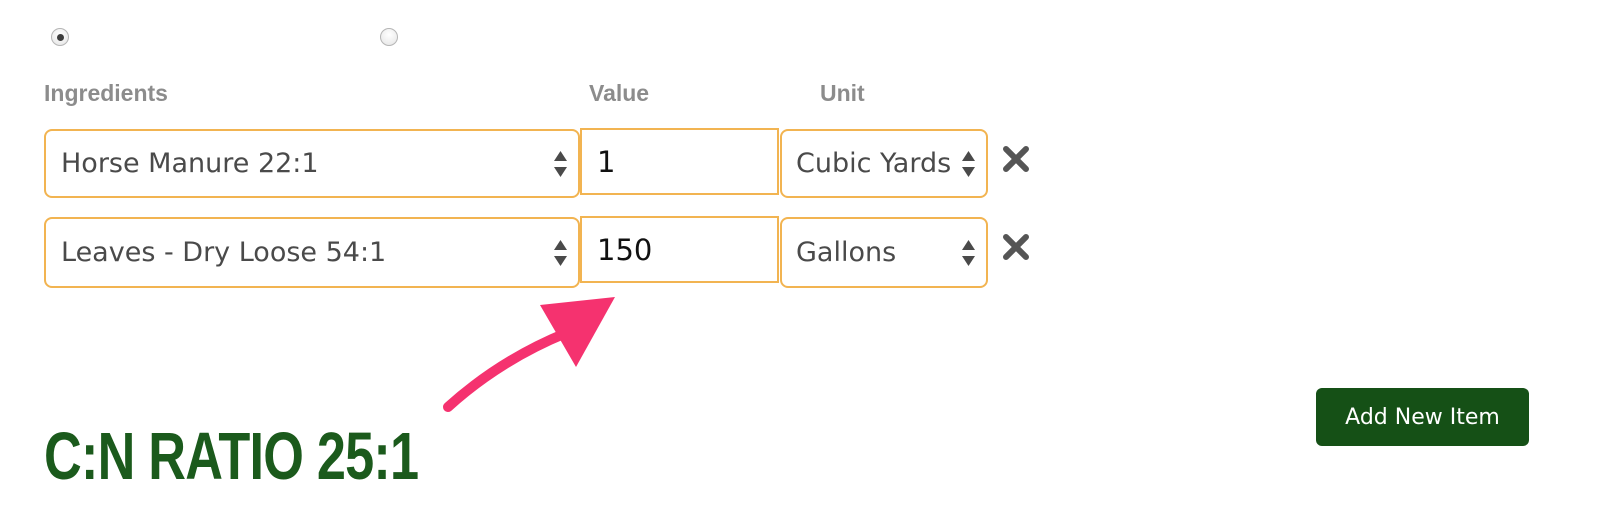  I want to click on value-header: Value, so click(619, 93).